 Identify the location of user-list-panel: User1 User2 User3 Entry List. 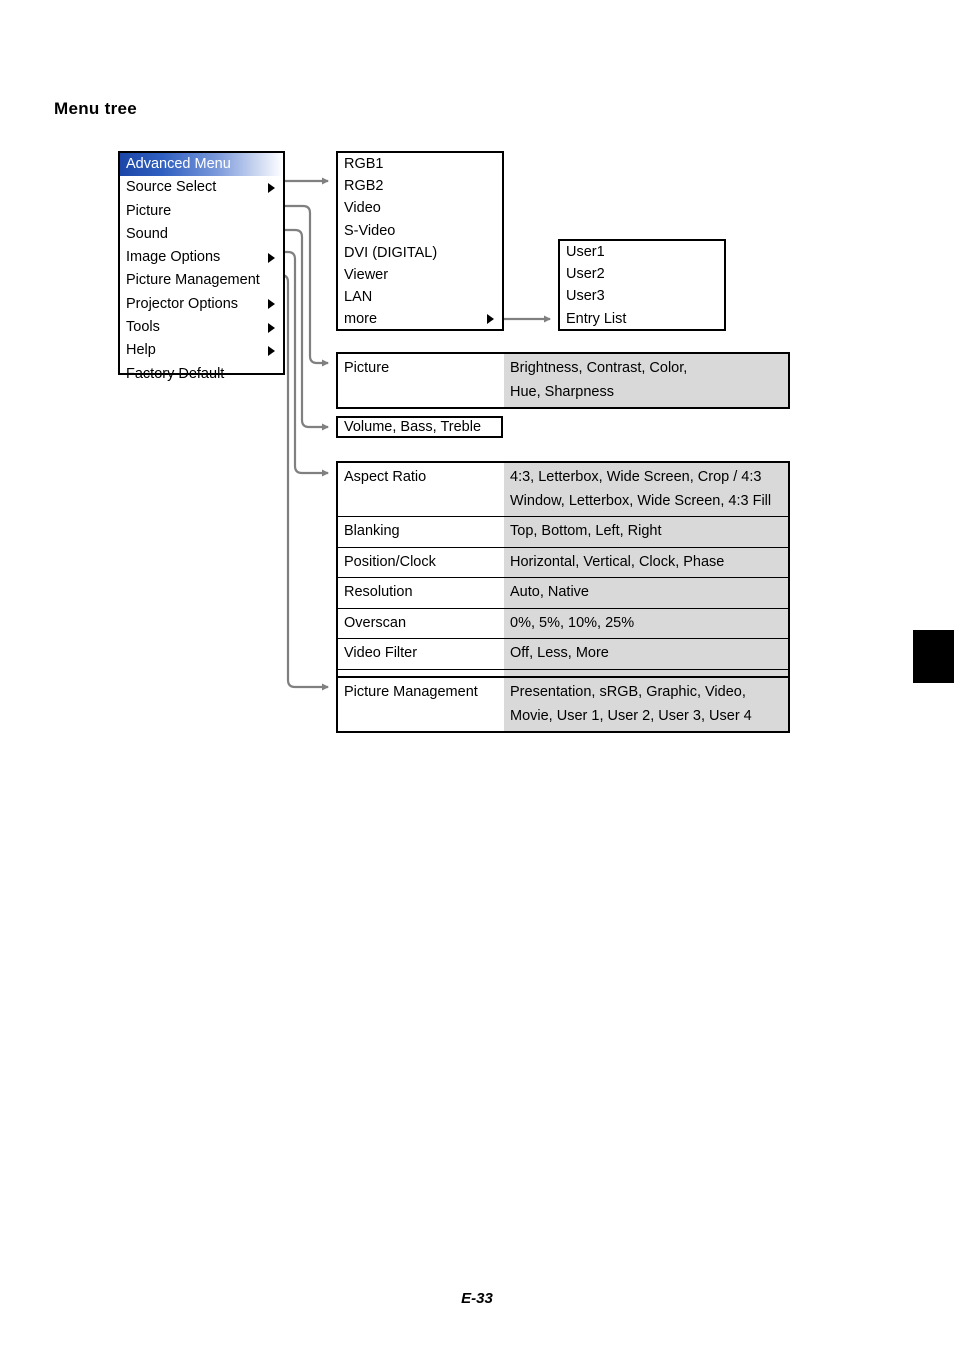
(642, 285).